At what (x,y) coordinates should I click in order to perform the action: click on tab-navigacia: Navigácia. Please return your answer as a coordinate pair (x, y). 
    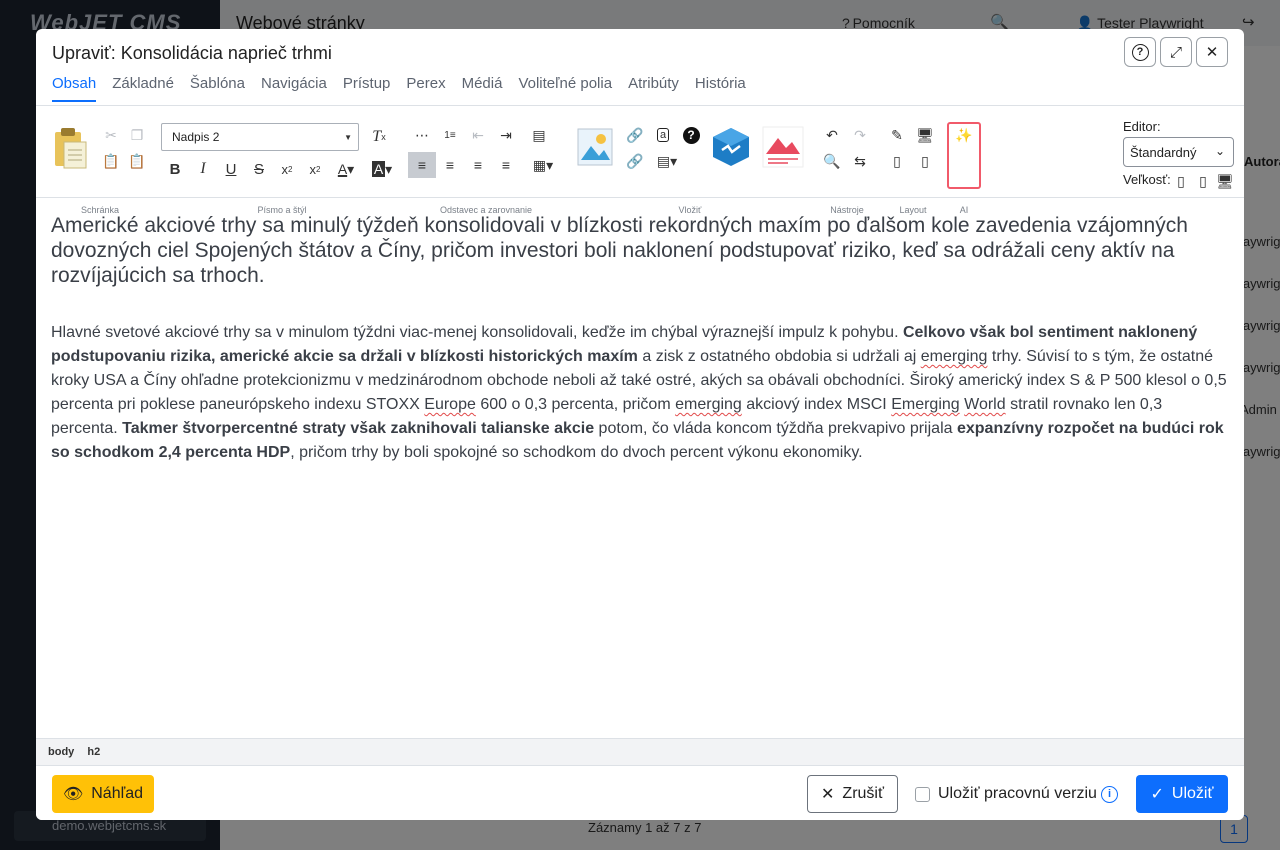
    Looking at the image, I should click on (294, 88).